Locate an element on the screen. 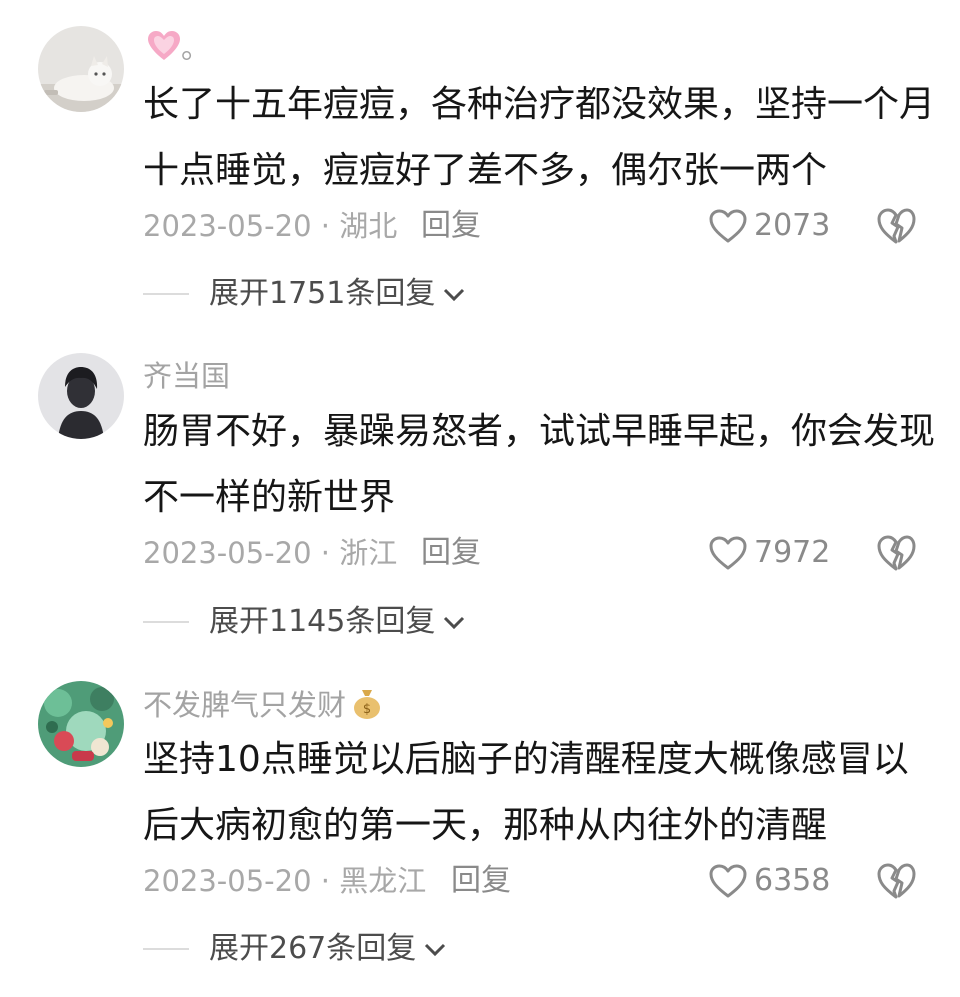  expand-replies-label: 展开1145条回复 is located at coordinates (322, 621).